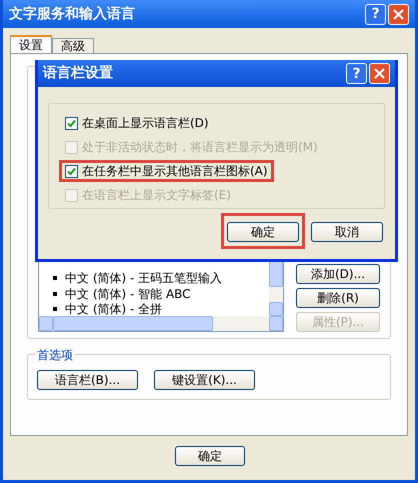 The width and height of the screenshot is (418, 483). I want to click on checkbox-label: 在语言栏上显示文字标签(E), so click(156, 195).